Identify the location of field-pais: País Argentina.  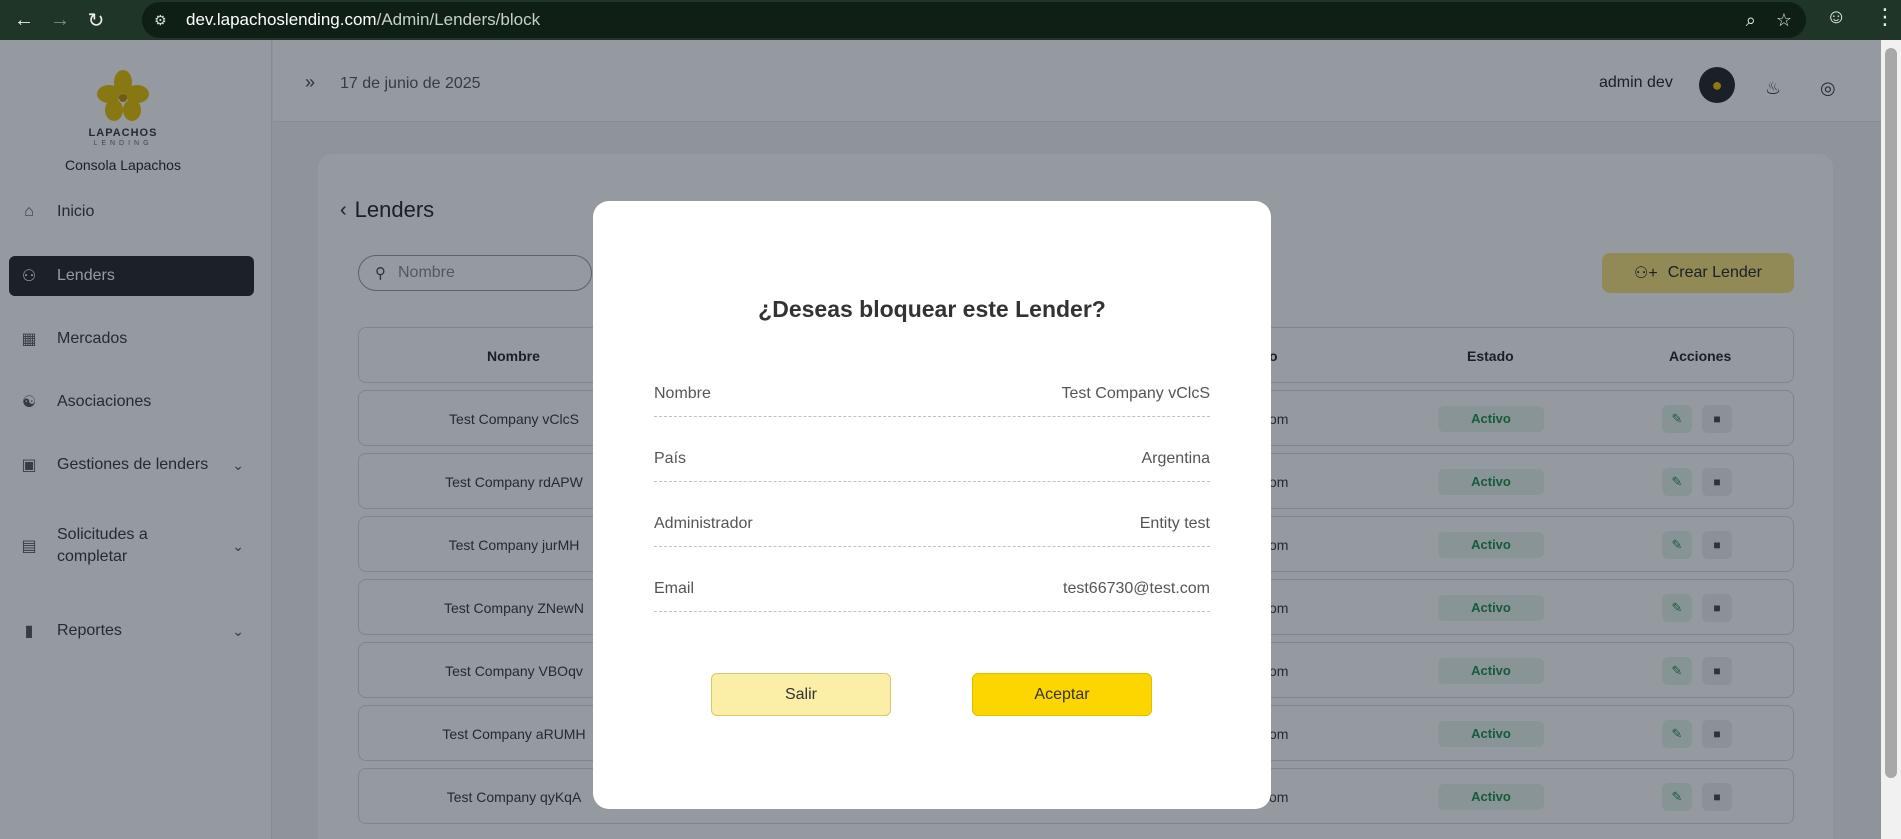
(932, 458).